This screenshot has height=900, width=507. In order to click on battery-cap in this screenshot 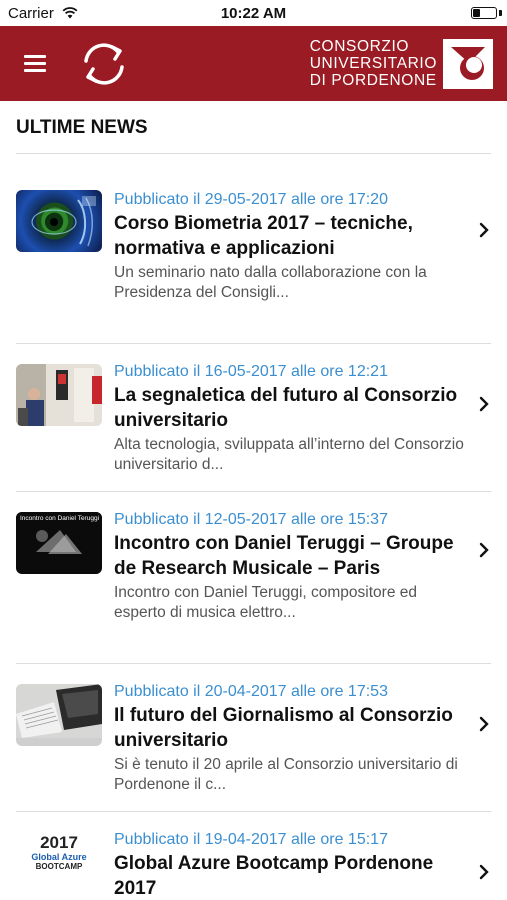, I will do `click(500, 13)`.